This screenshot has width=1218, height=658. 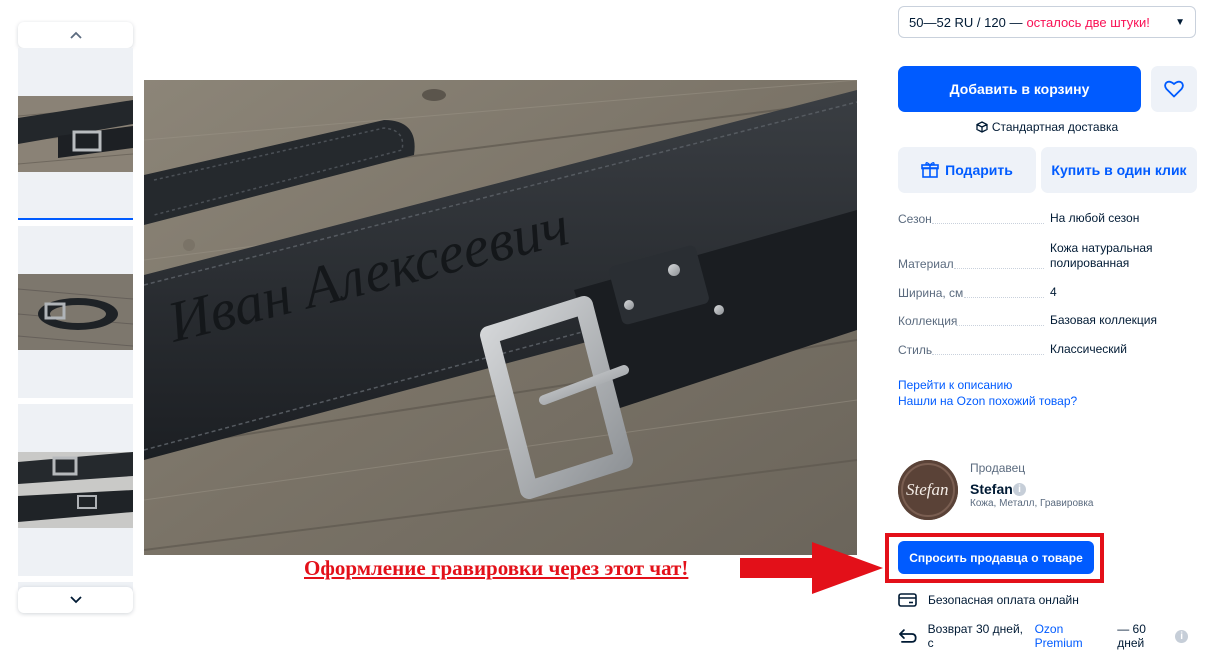 I want to click on spec-row: Коллекция Базовая коллекция, so click(x=1048, y=320).